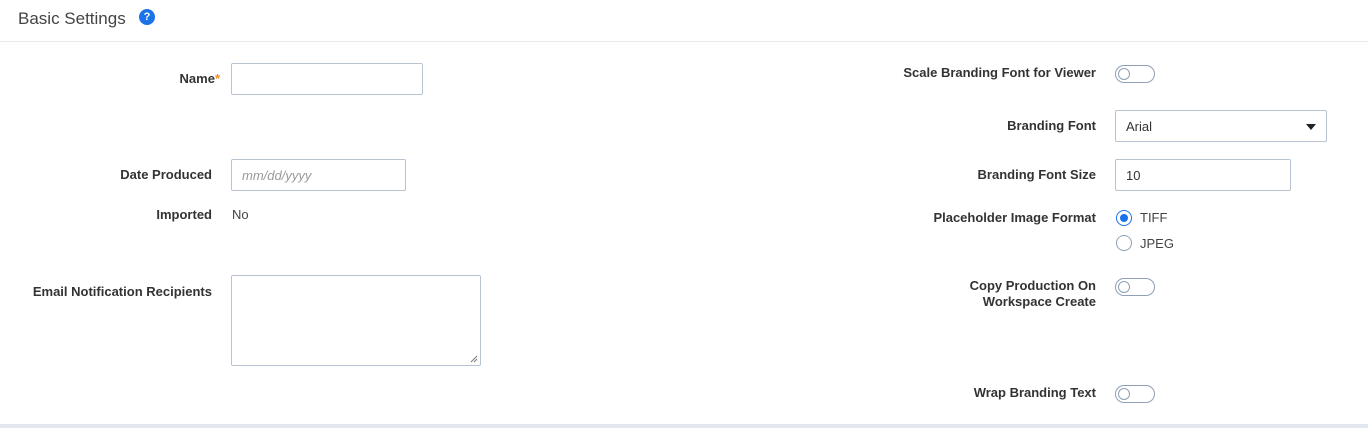  What do you see at coordinates (318, 175) in the screenshot?
I see `date-produced-input` at bounding box center [318, 175].